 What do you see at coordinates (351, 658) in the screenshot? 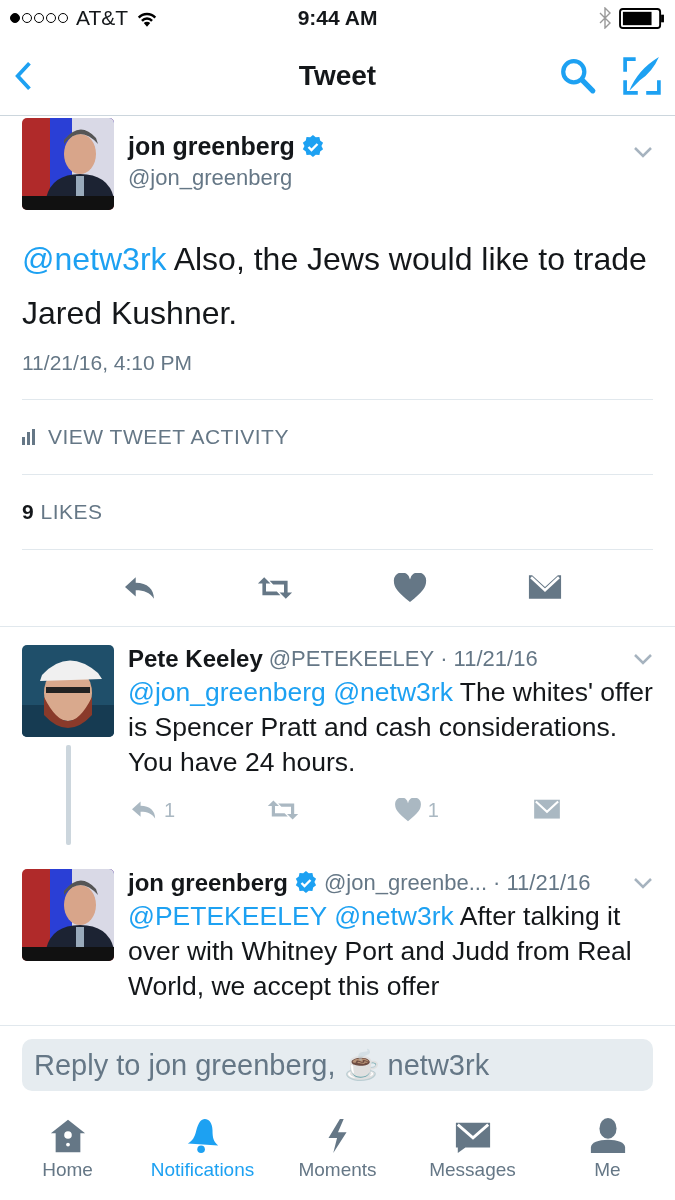
I see `user-handle: @PETEKEELEY` at bounding box center [351, 658].